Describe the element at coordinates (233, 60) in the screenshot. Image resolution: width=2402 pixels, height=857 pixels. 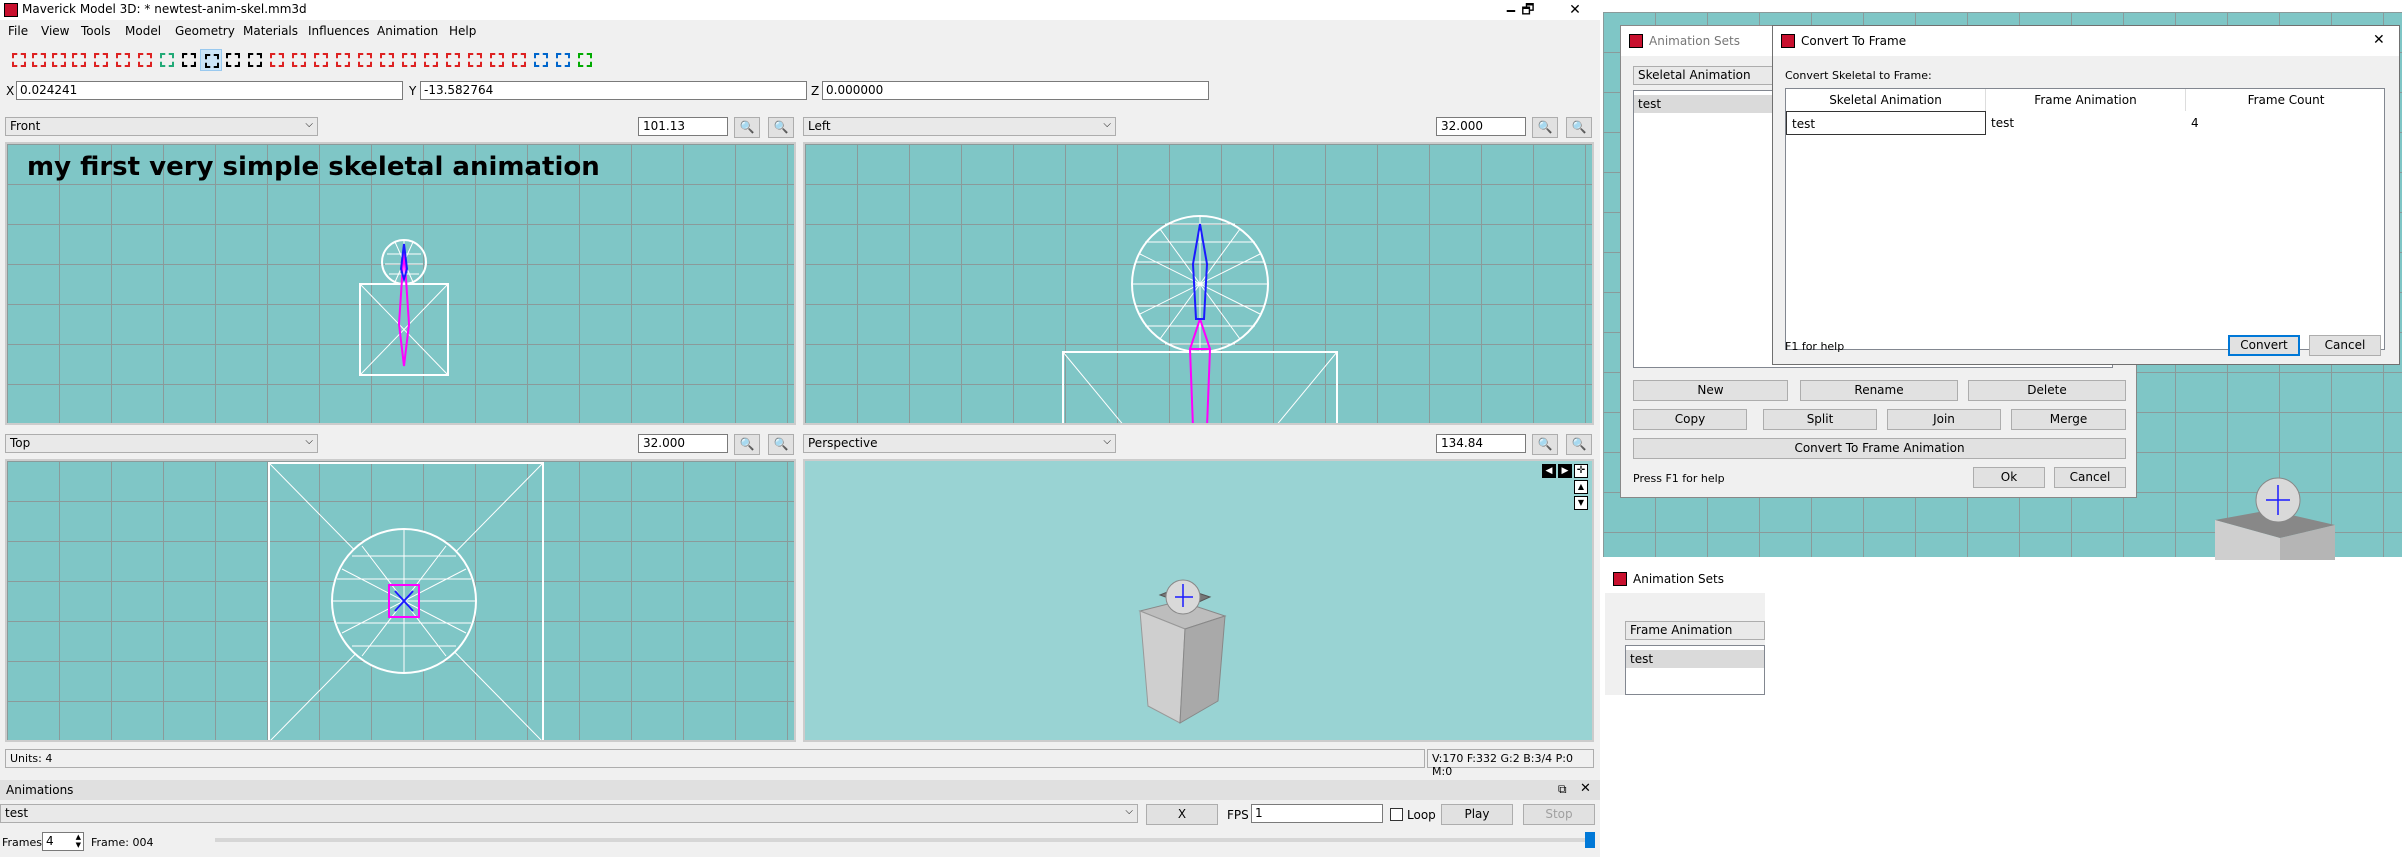
I see `scale-icon` at that location.